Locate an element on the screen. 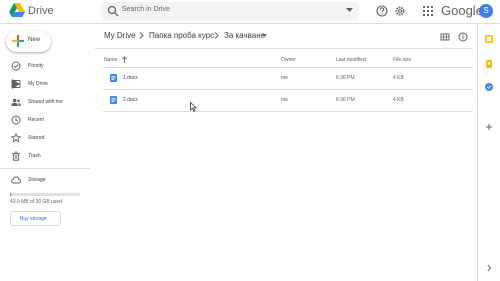 The height and width of the screenshot is (281, 500). column-header-size: File size is located at coordinates (402, 60).